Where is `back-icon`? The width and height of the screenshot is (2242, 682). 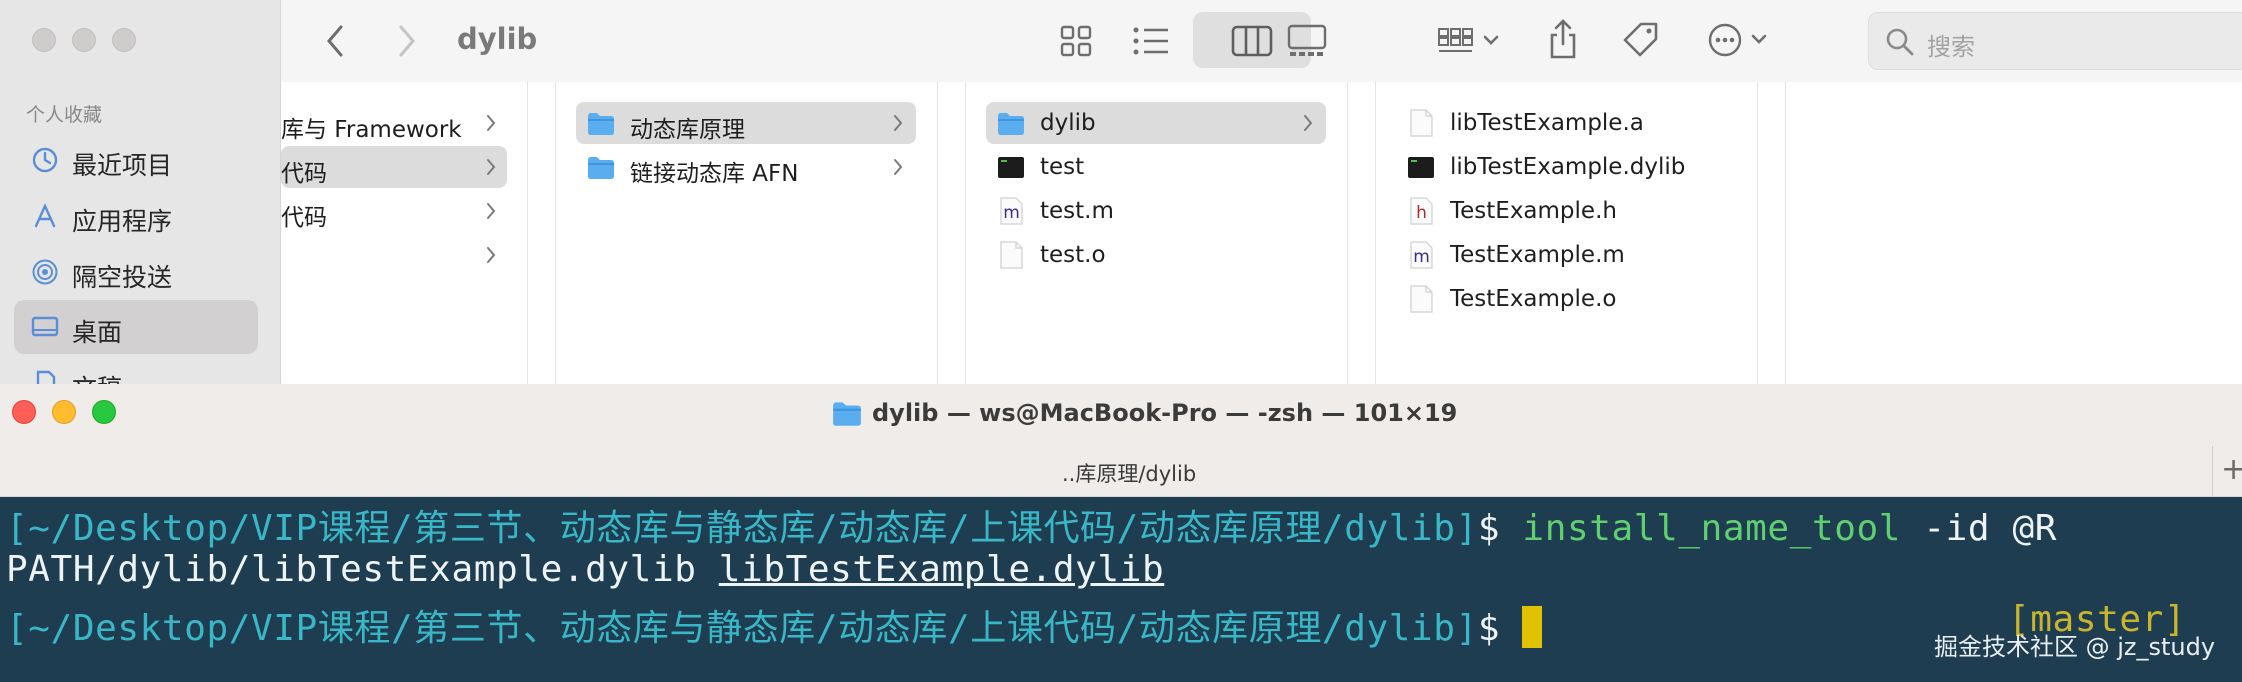 back-icon is located at coordinates (335, 41).